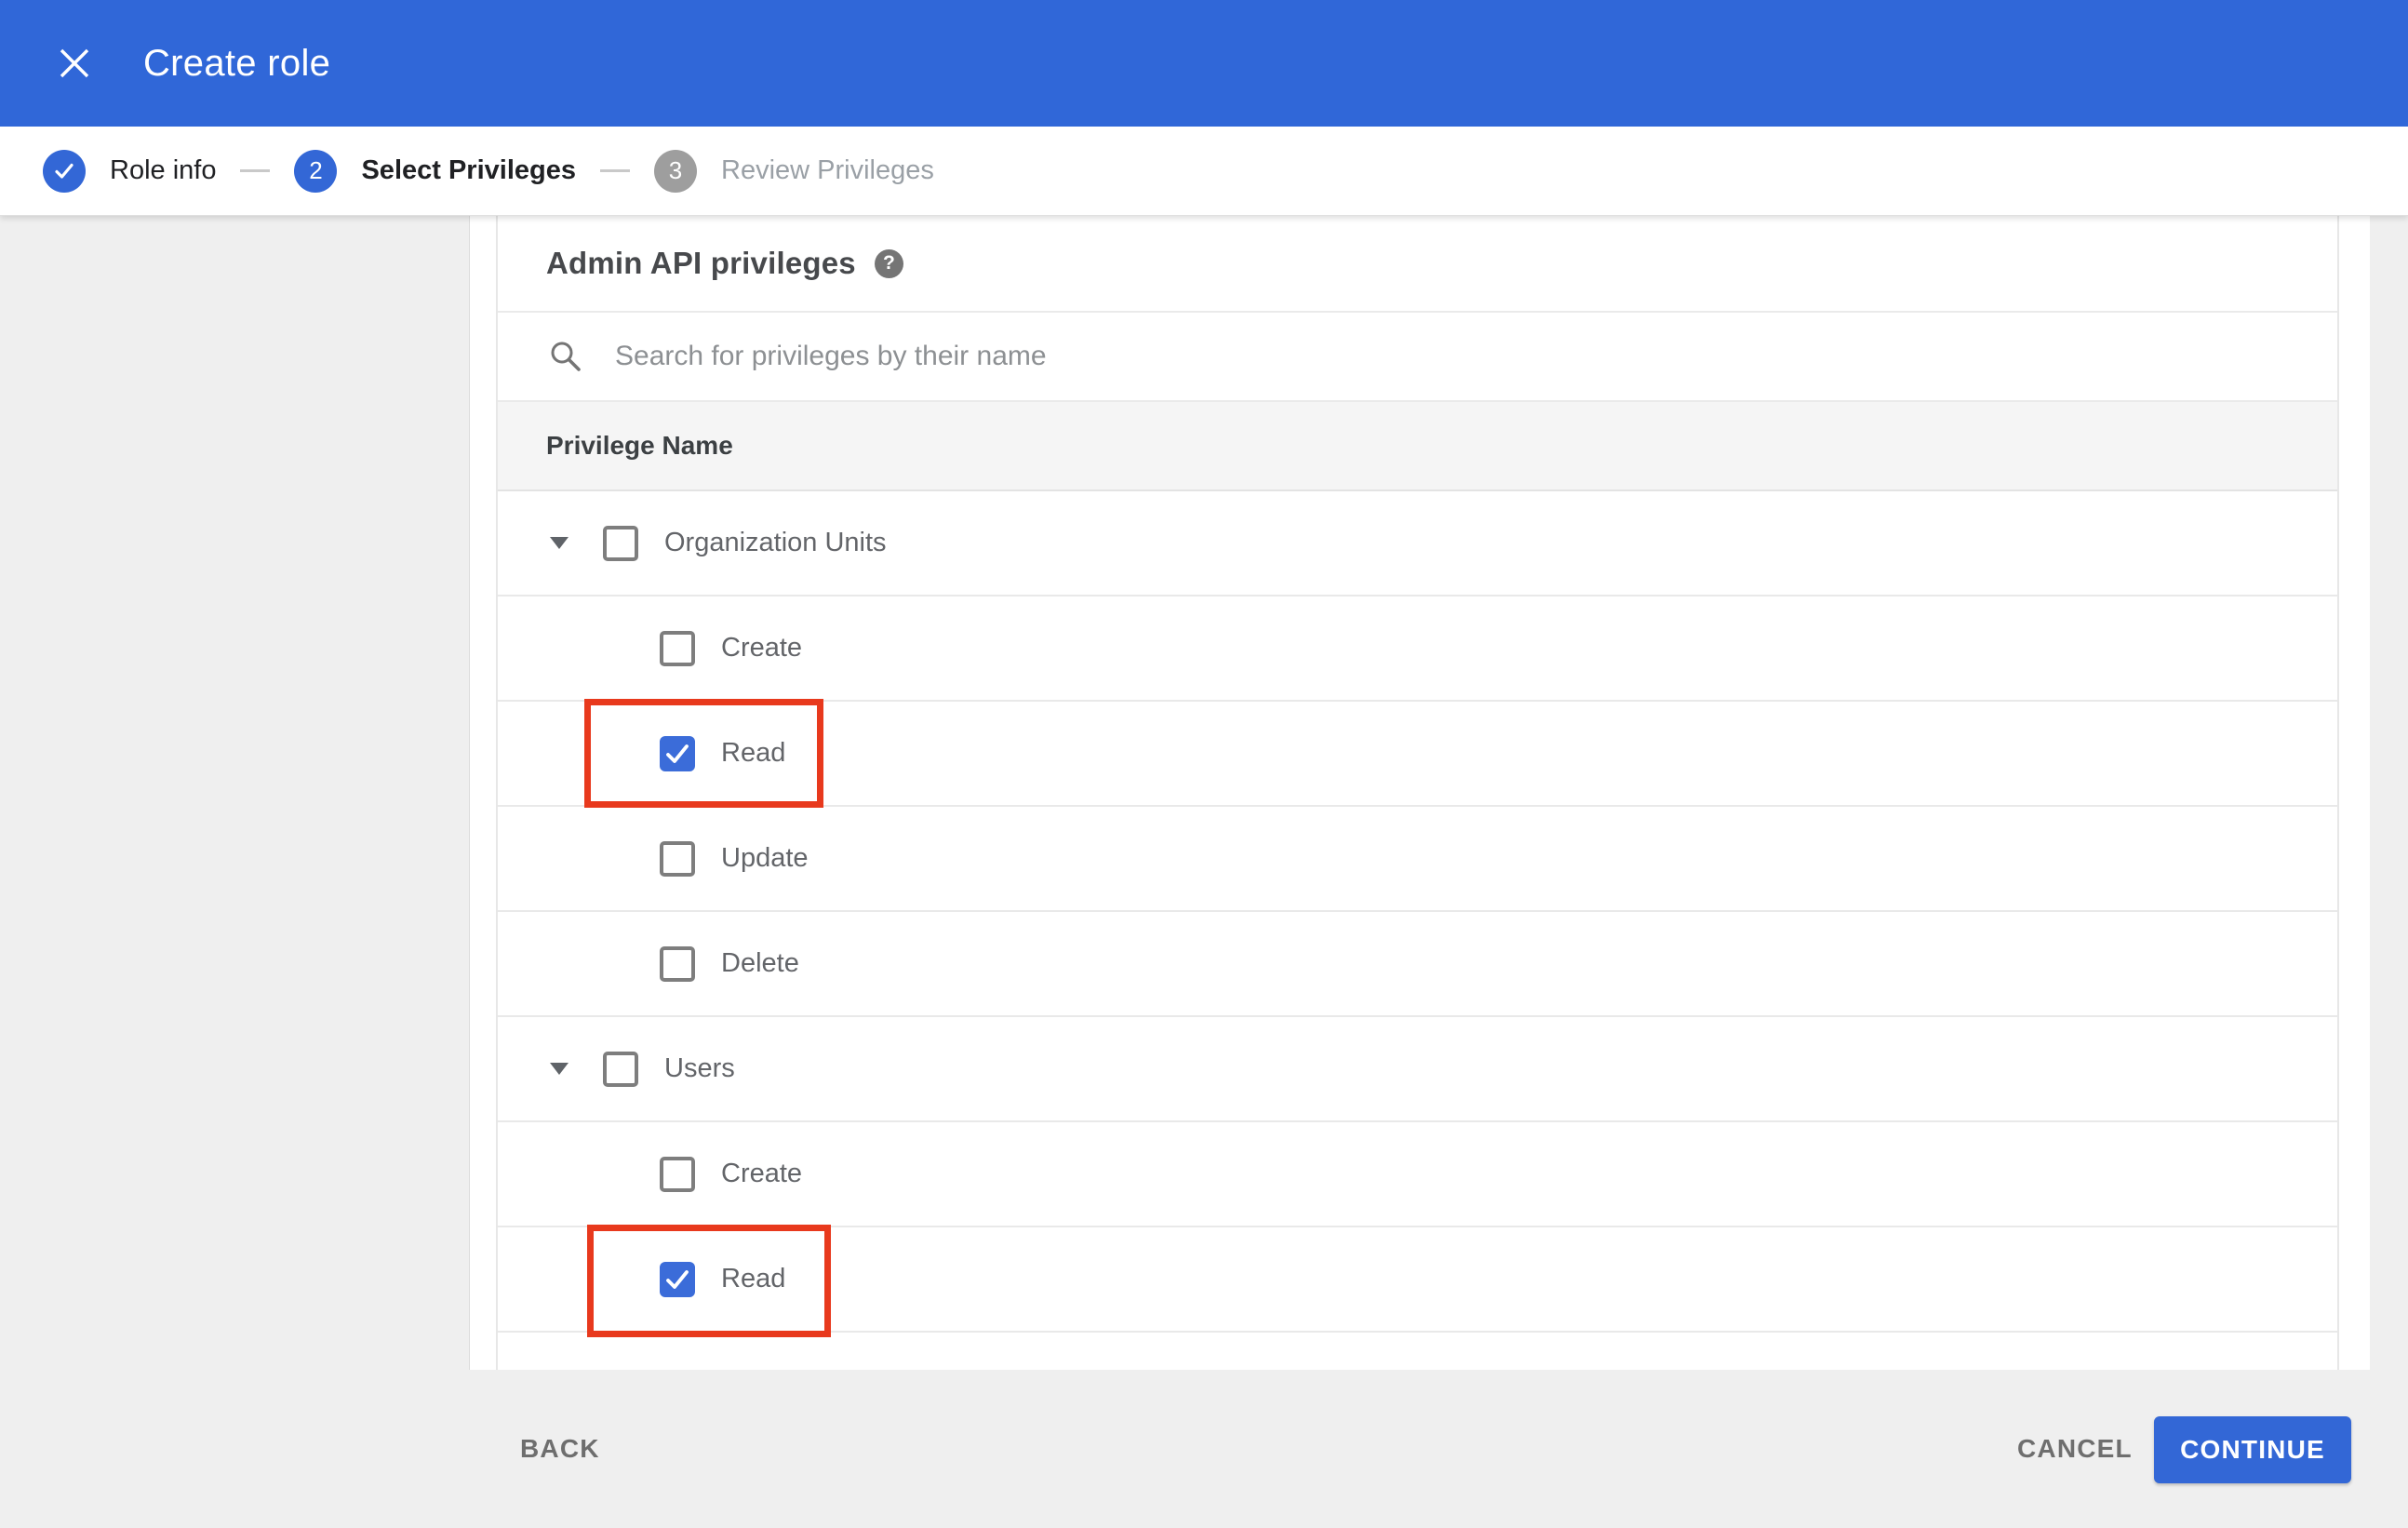 The height and width of the screenshot is (1528, 2408). I want to click on section-title: Admin API privileges, so click(701, 263).